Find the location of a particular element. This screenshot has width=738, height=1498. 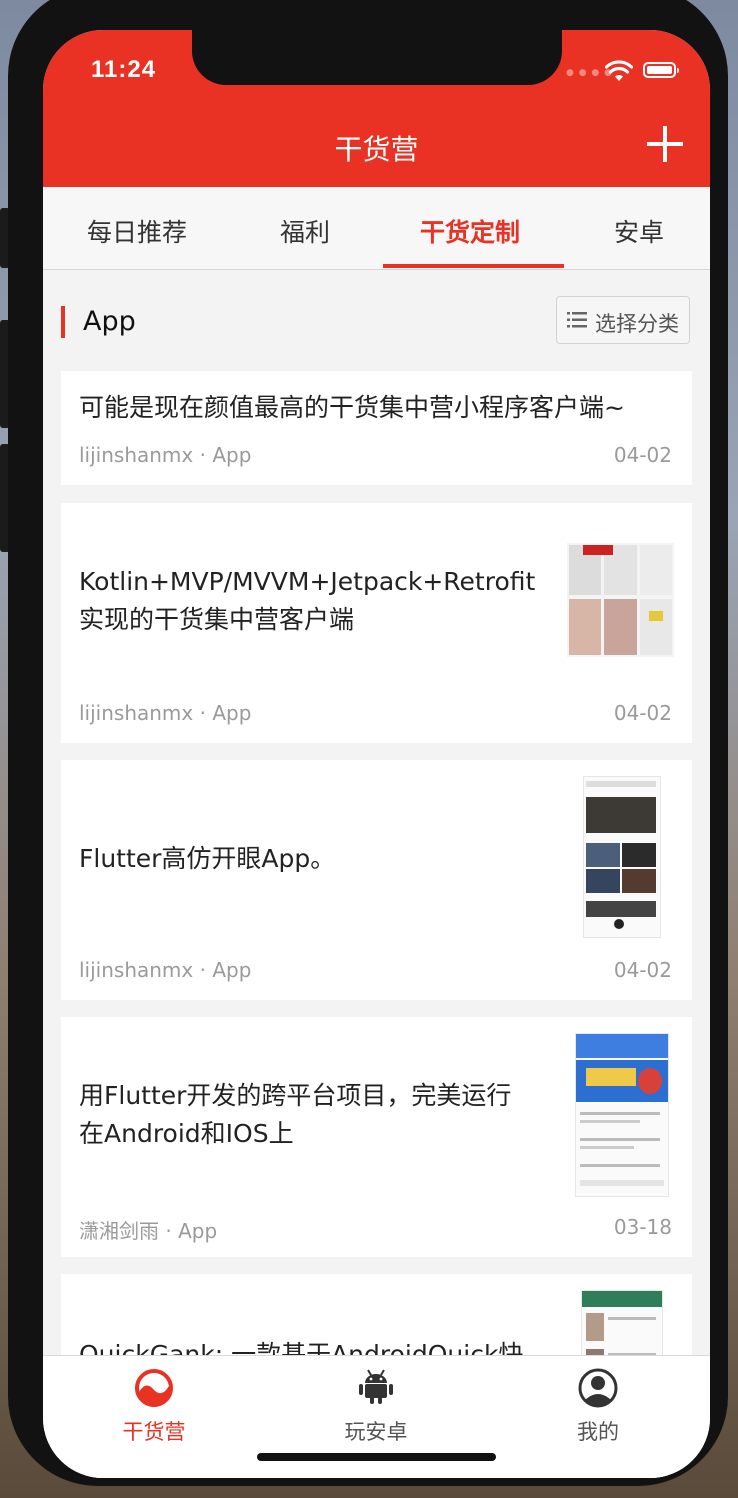

article-title: 用Flutter开发的跨平台项目，完美运行 在Android和IOS上 is located at coordinates (295, 1115).